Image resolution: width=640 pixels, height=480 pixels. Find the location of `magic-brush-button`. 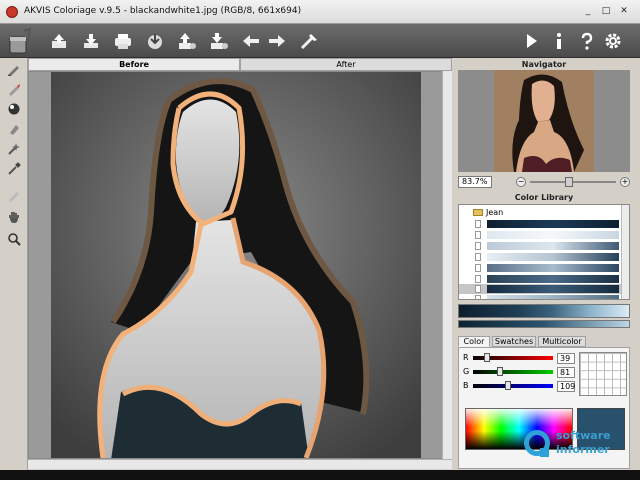

magic-brush-button is located at coordinates (309, 41).